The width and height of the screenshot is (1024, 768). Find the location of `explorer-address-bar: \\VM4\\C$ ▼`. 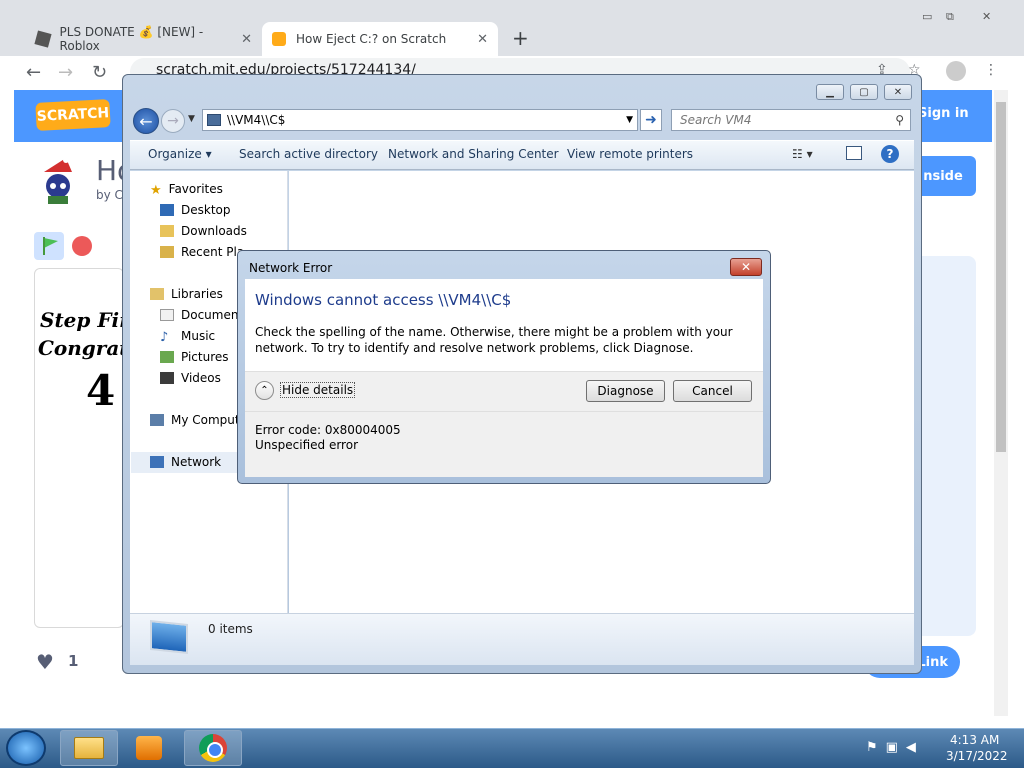

explorer-address-bar: \\VM4\\C$ ▼ is located at coordinates (420, 120).